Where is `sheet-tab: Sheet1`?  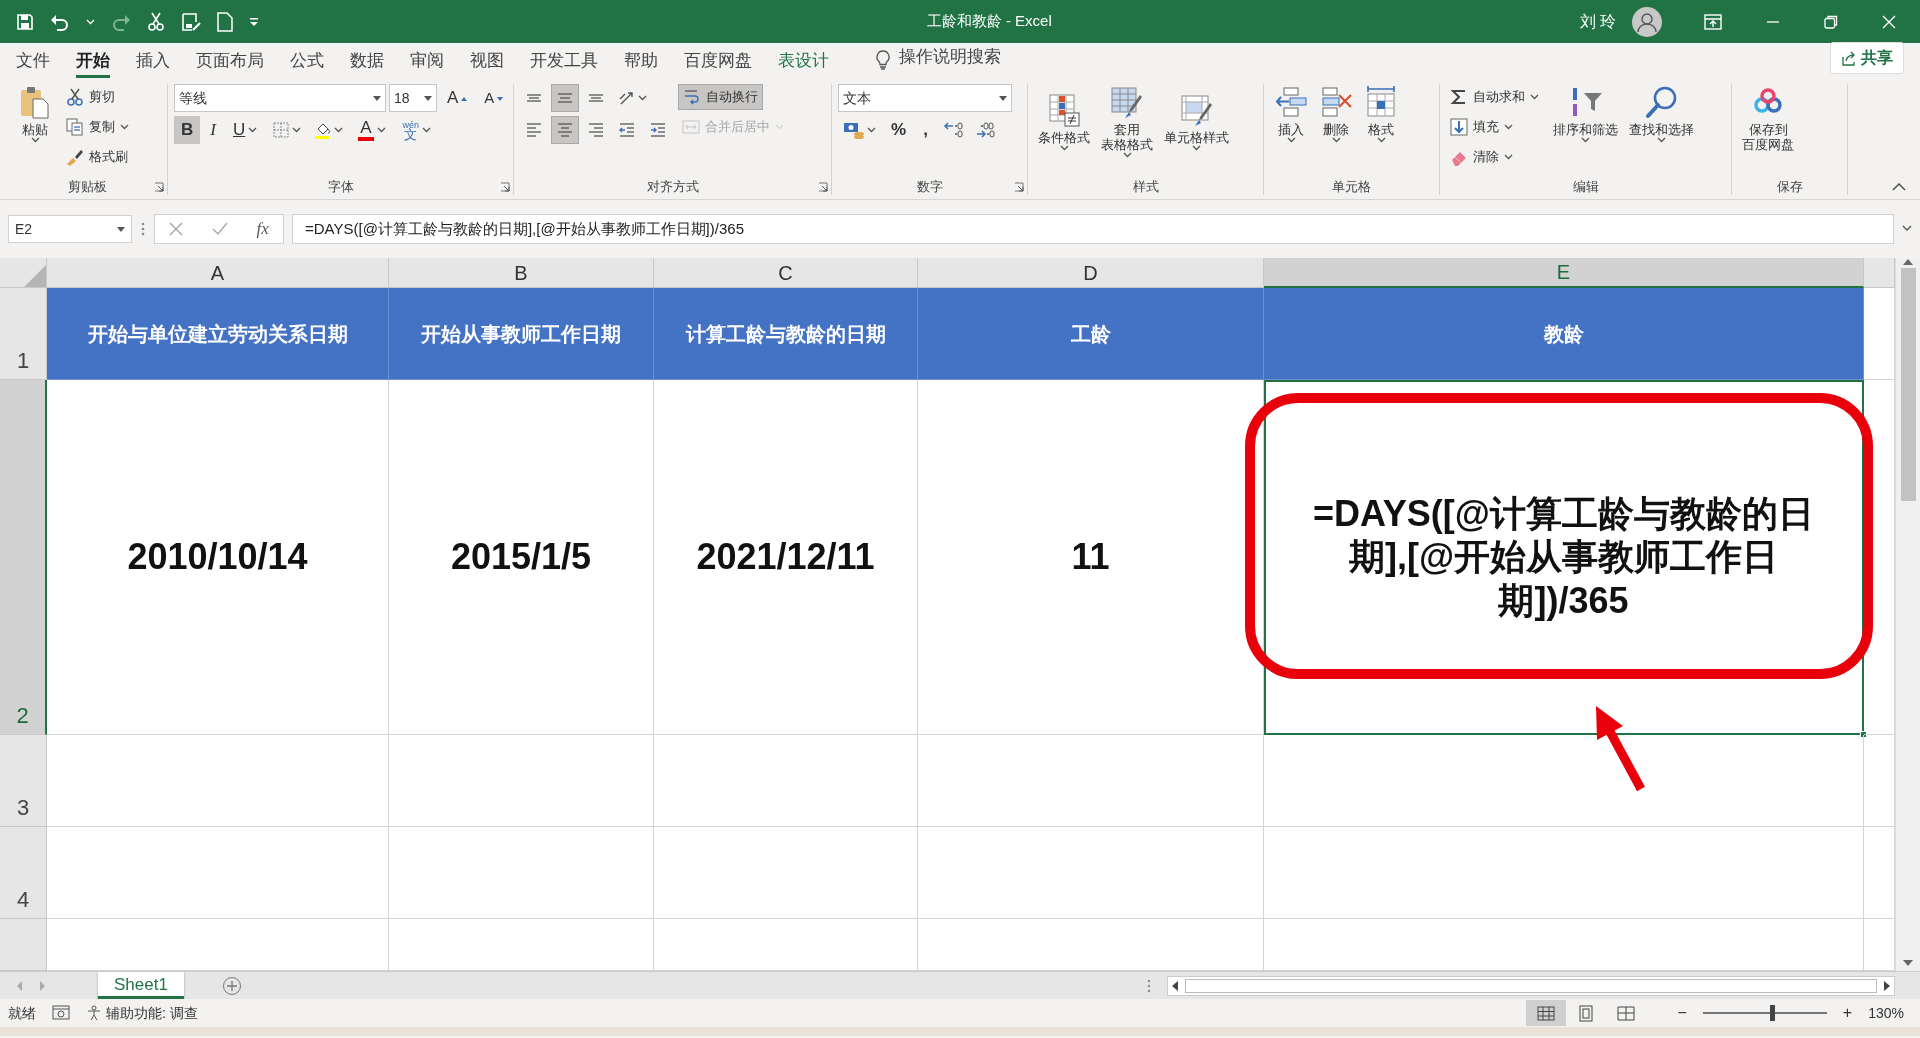 sheet-tab: Sheet1 is located at coordinates (141, 985).